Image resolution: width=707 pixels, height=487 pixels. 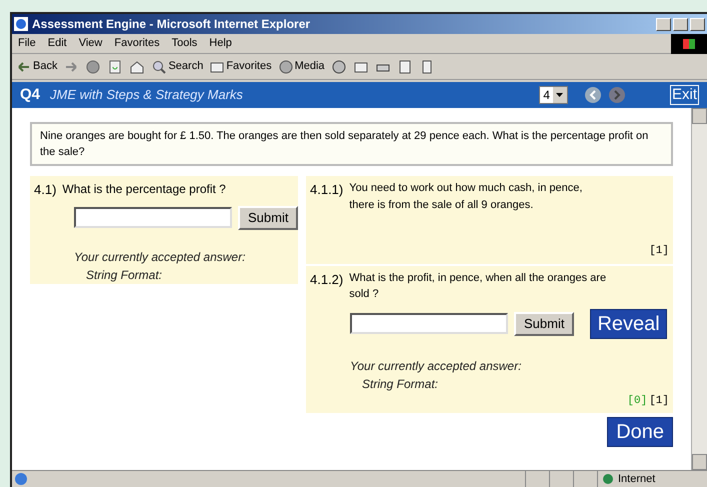 What do you see at coordinates (171, 24) in the screenshot?
I see `window-title: Assessment Engine - Microsoft Internet Explorer` at bounding box center [171, 24].